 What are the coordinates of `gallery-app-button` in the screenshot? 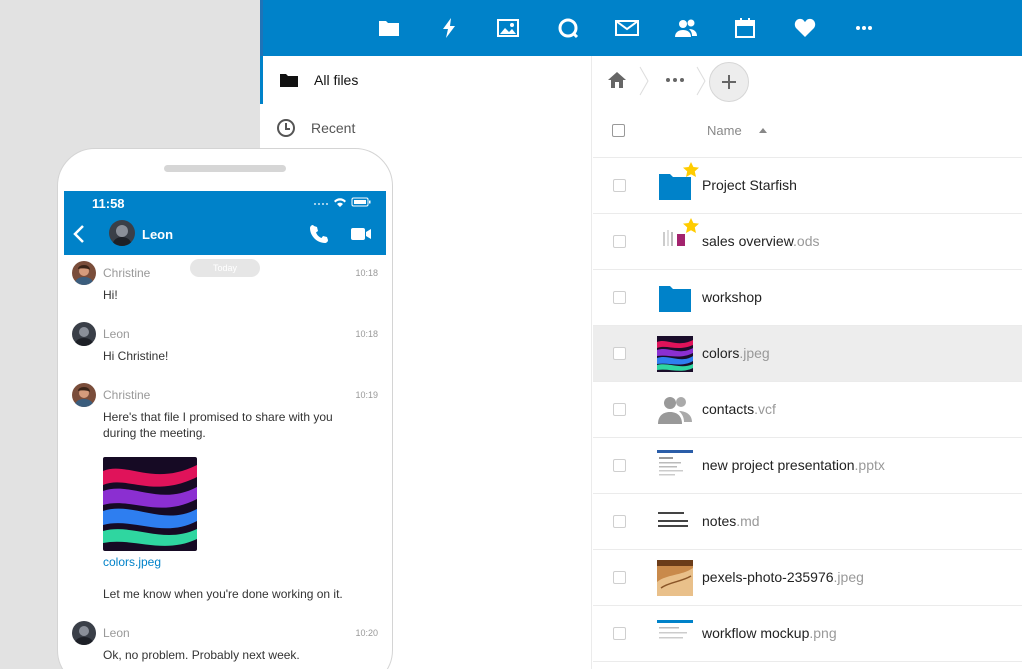 It's located at (508, 28).